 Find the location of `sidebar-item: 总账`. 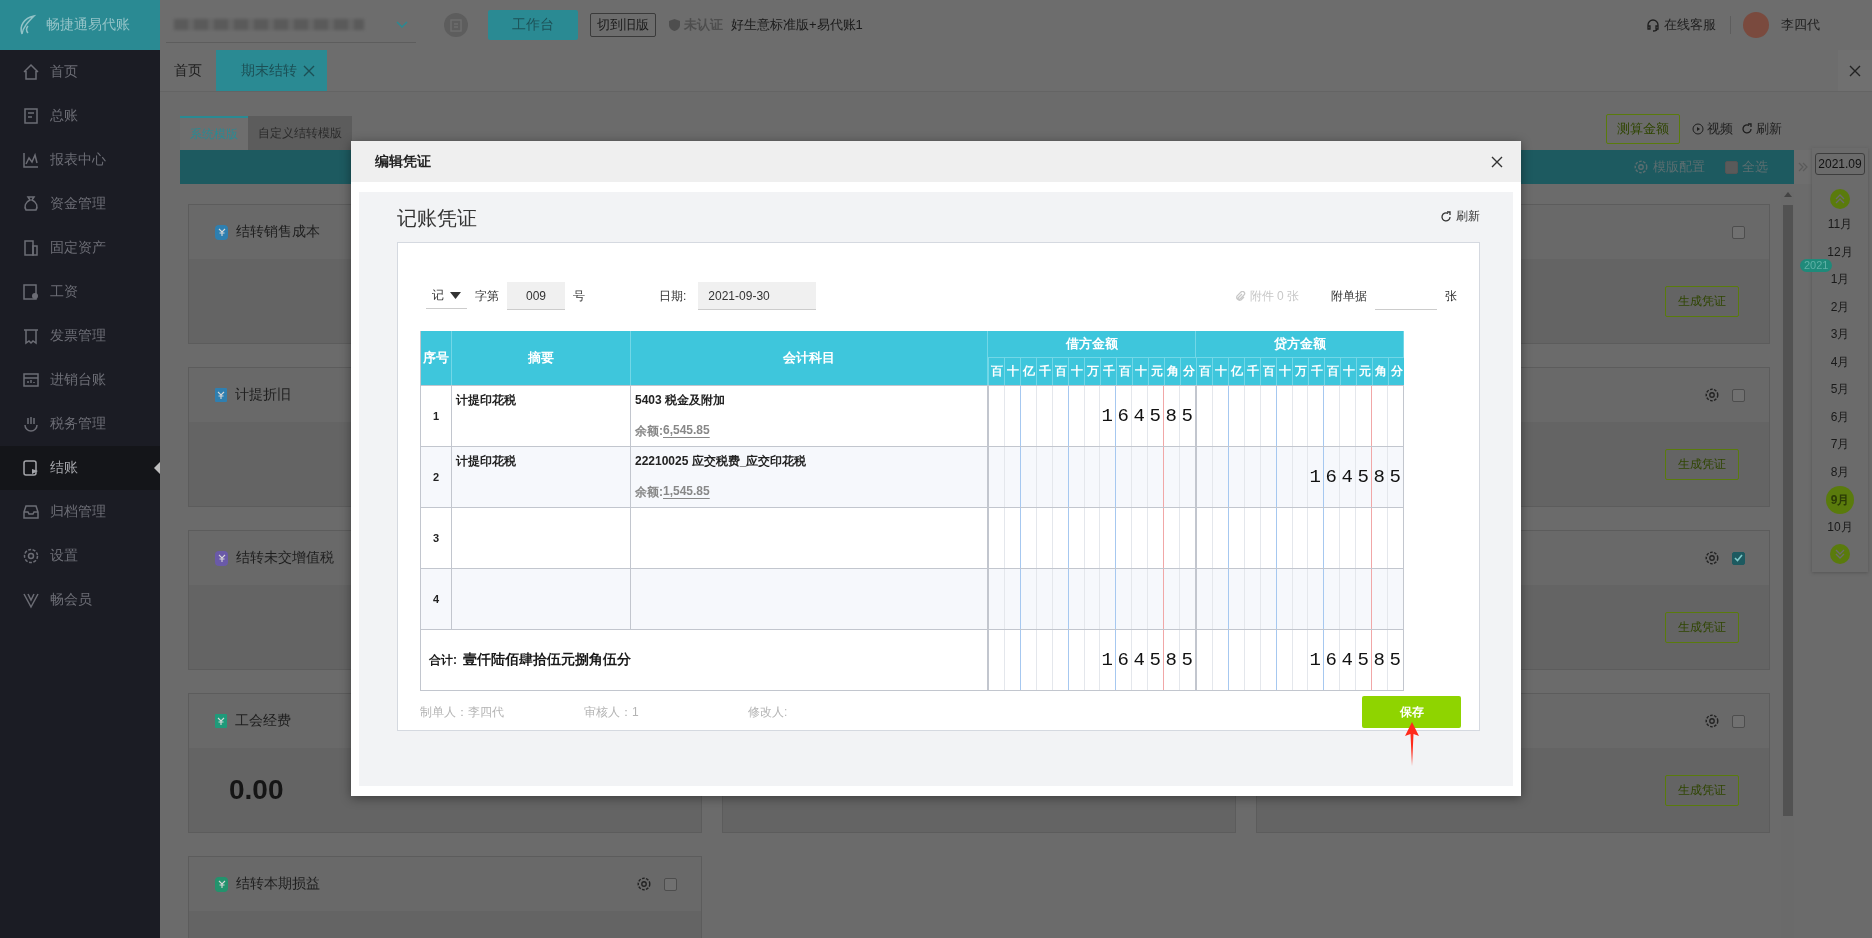

sidebar-item: 总账 is located at coordinates (80, 116).